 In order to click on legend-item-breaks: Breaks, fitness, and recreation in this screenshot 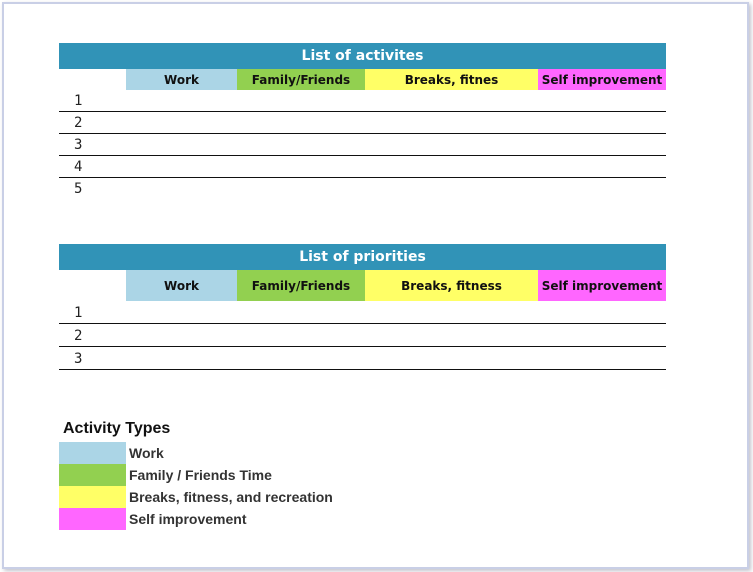, I will do `click(196, 497)`.